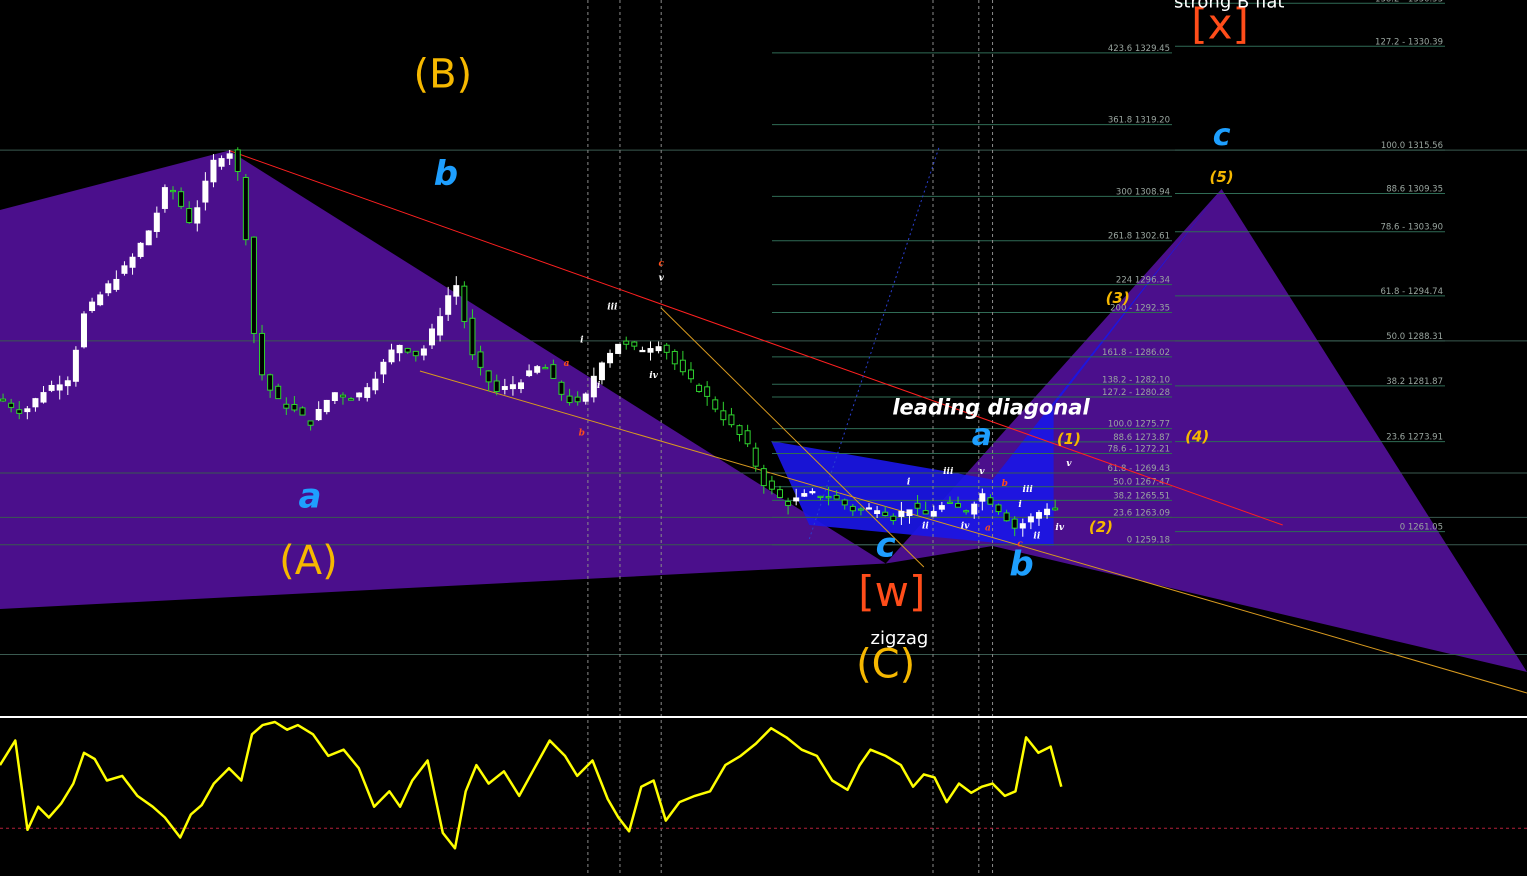 Image resolution: width=1527 pixels, height=876 pixels. What do you see at coordinates (1229, 6) in the screenshot?
I see `wave-label: strong B flat` at bounding box center [1229, 6].